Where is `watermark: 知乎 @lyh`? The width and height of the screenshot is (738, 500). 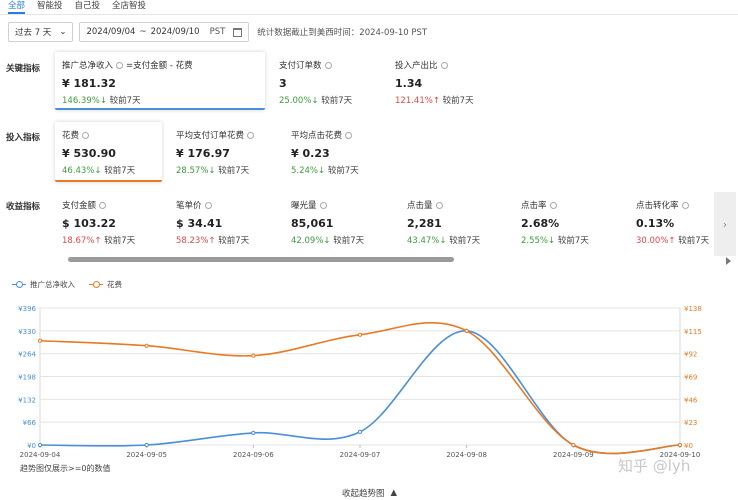
watermark: 知乎 @lyh is located at coordinates (654, 466).